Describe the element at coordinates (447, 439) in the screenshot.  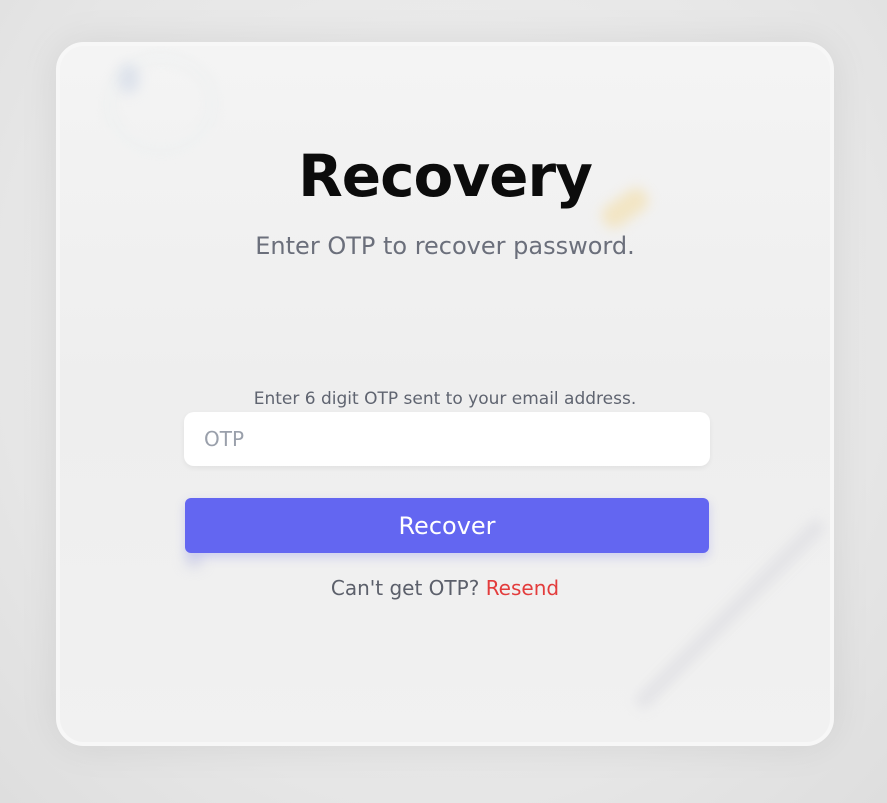
I see `otp-input` at that location.